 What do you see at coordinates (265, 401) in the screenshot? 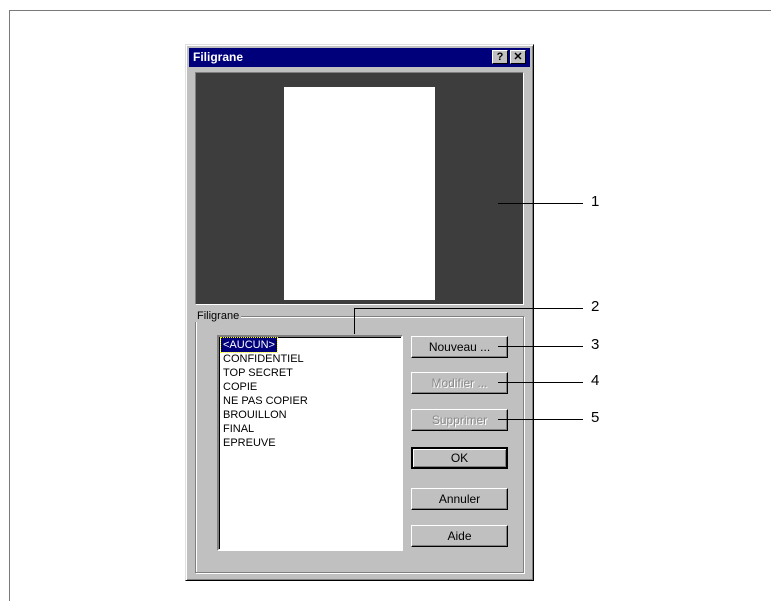
I see `list-item: NE PAS COPIER` at bounding box center [265, 401].